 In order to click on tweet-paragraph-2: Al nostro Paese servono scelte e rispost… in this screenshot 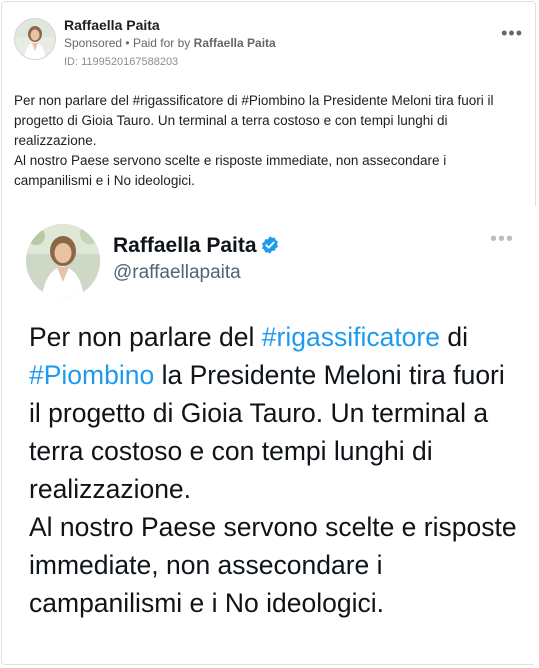, I will do `click(273, 565)`.